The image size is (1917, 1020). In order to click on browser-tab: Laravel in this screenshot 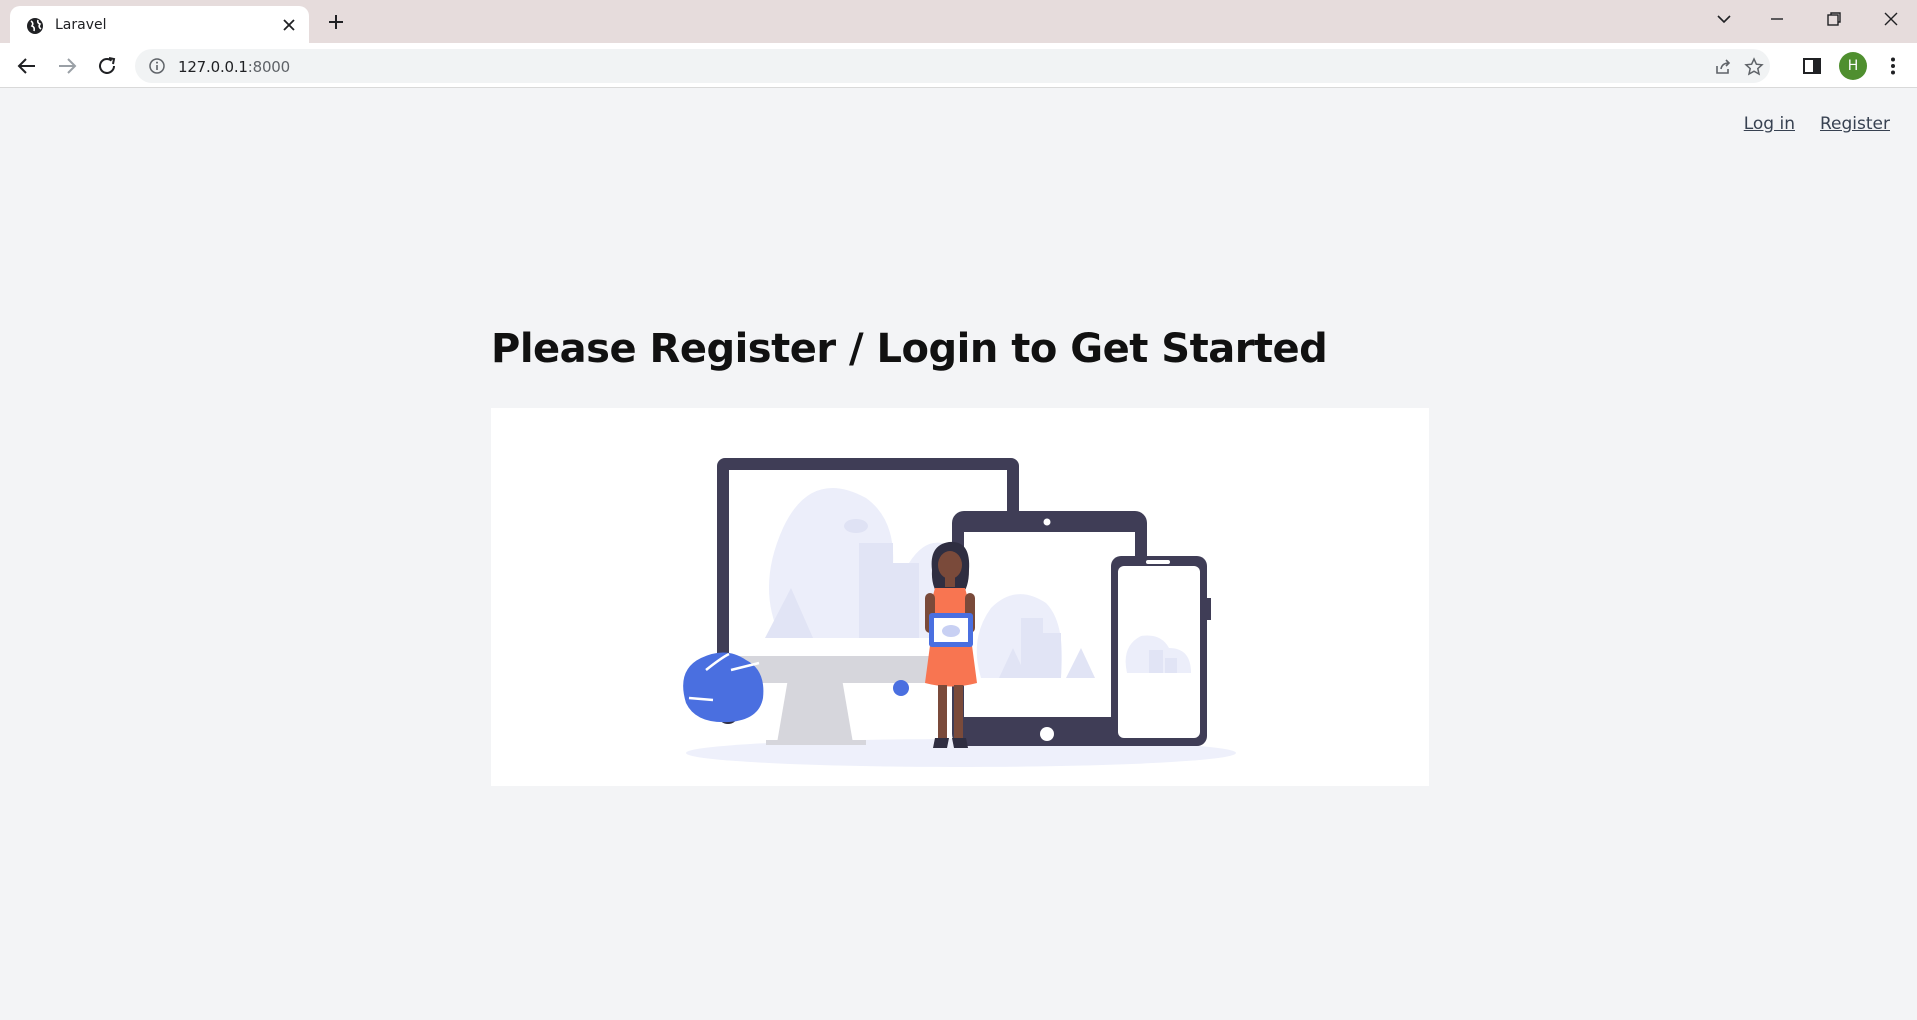, I will do `click(159, 24)`.